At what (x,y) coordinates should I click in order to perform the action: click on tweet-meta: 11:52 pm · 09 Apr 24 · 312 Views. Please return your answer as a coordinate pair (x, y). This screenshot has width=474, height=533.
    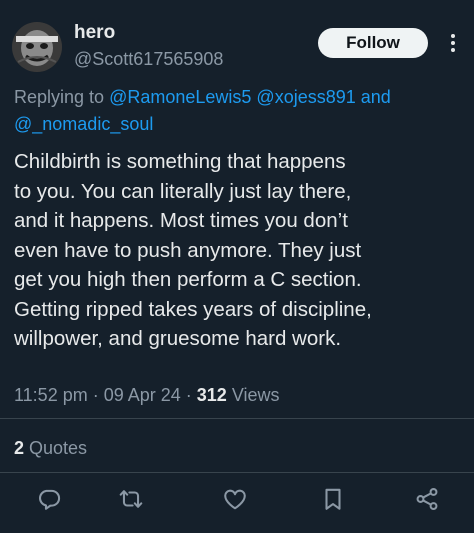
    Looking at the image, I should click on (147, 395).